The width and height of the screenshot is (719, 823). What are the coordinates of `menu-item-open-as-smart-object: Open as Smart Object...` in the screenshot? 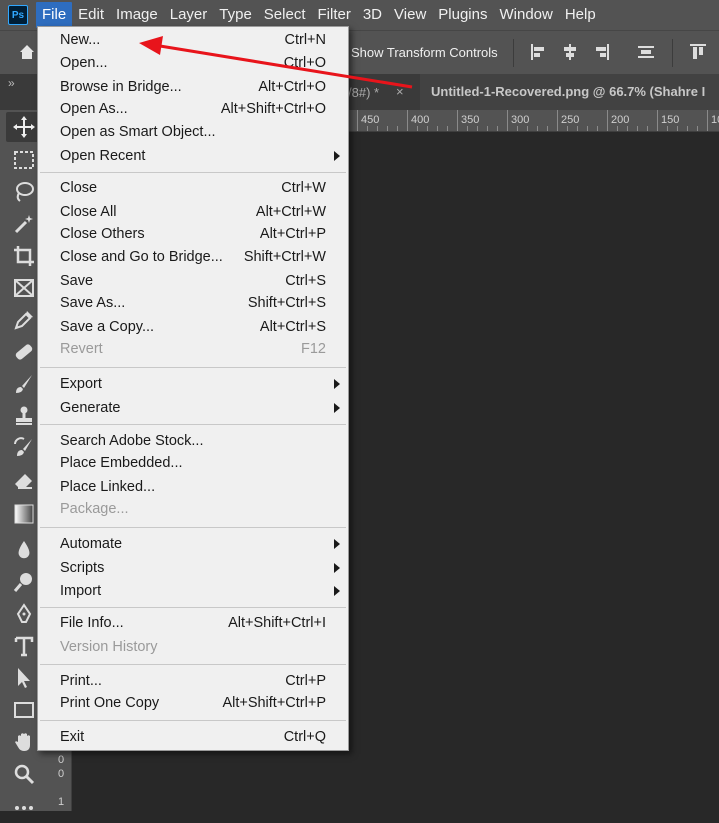 It's located at (193, 132).